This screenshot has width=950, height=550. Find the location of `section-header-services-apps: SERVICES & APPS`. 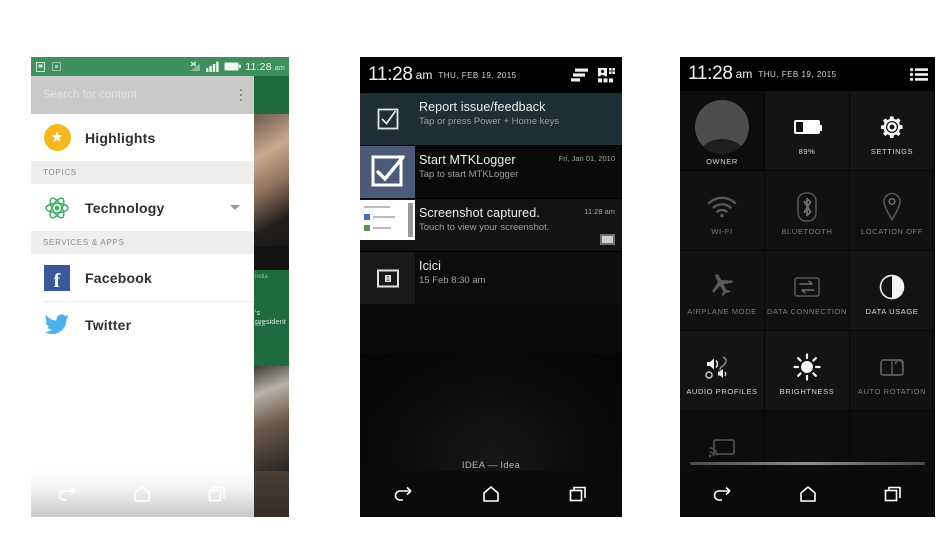

section-header-services-apps: SERVICES & APPS is located at coordinates (142, 242).